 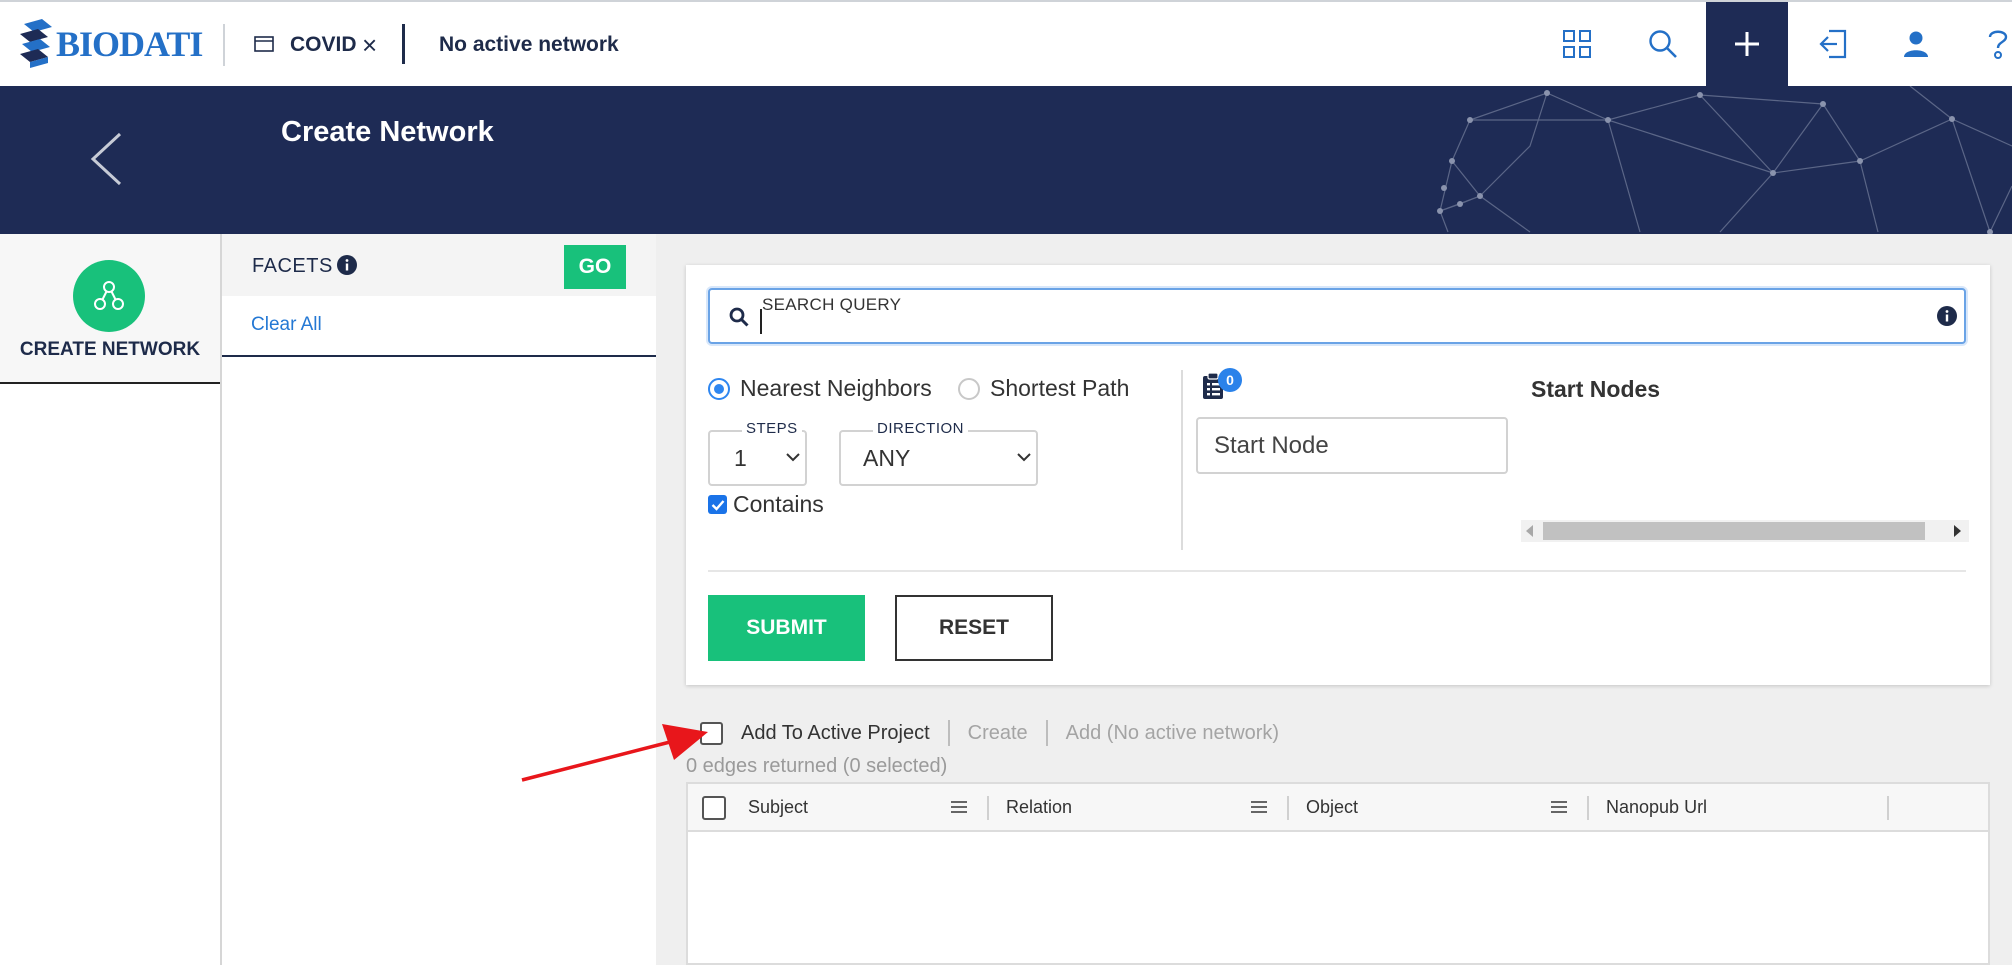 I want to click on search-query-input, so click(x=1340, y=326).